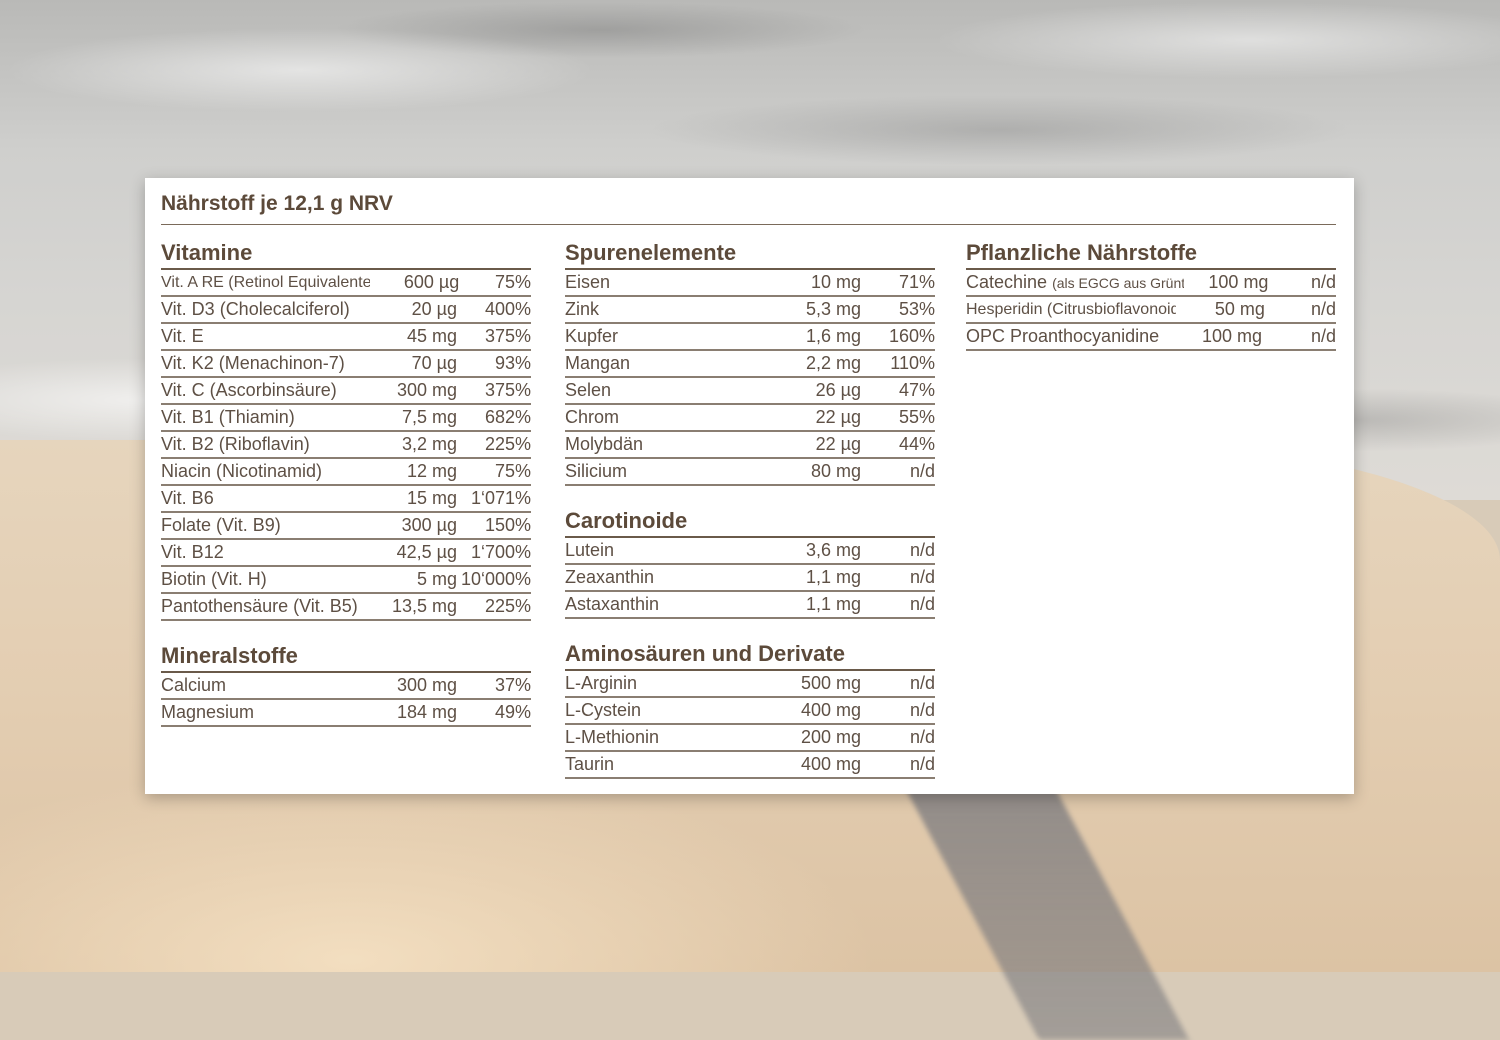 This screenshot has width=1500, height=1040. What do you see at coordinates (1239, 309) in the screenshot?
I see `nutrient-amount: 50 mg` at bounding box center [1239, 309].